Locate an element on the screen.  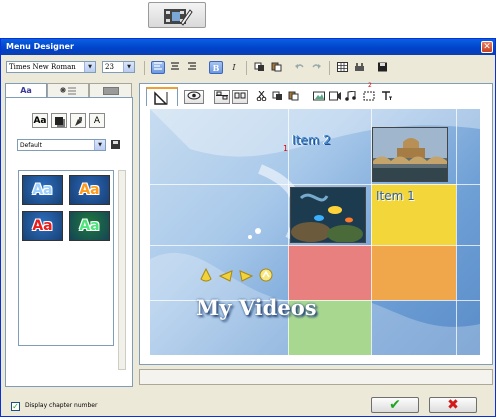
insert-music-button is located at coordinates (351, 97).